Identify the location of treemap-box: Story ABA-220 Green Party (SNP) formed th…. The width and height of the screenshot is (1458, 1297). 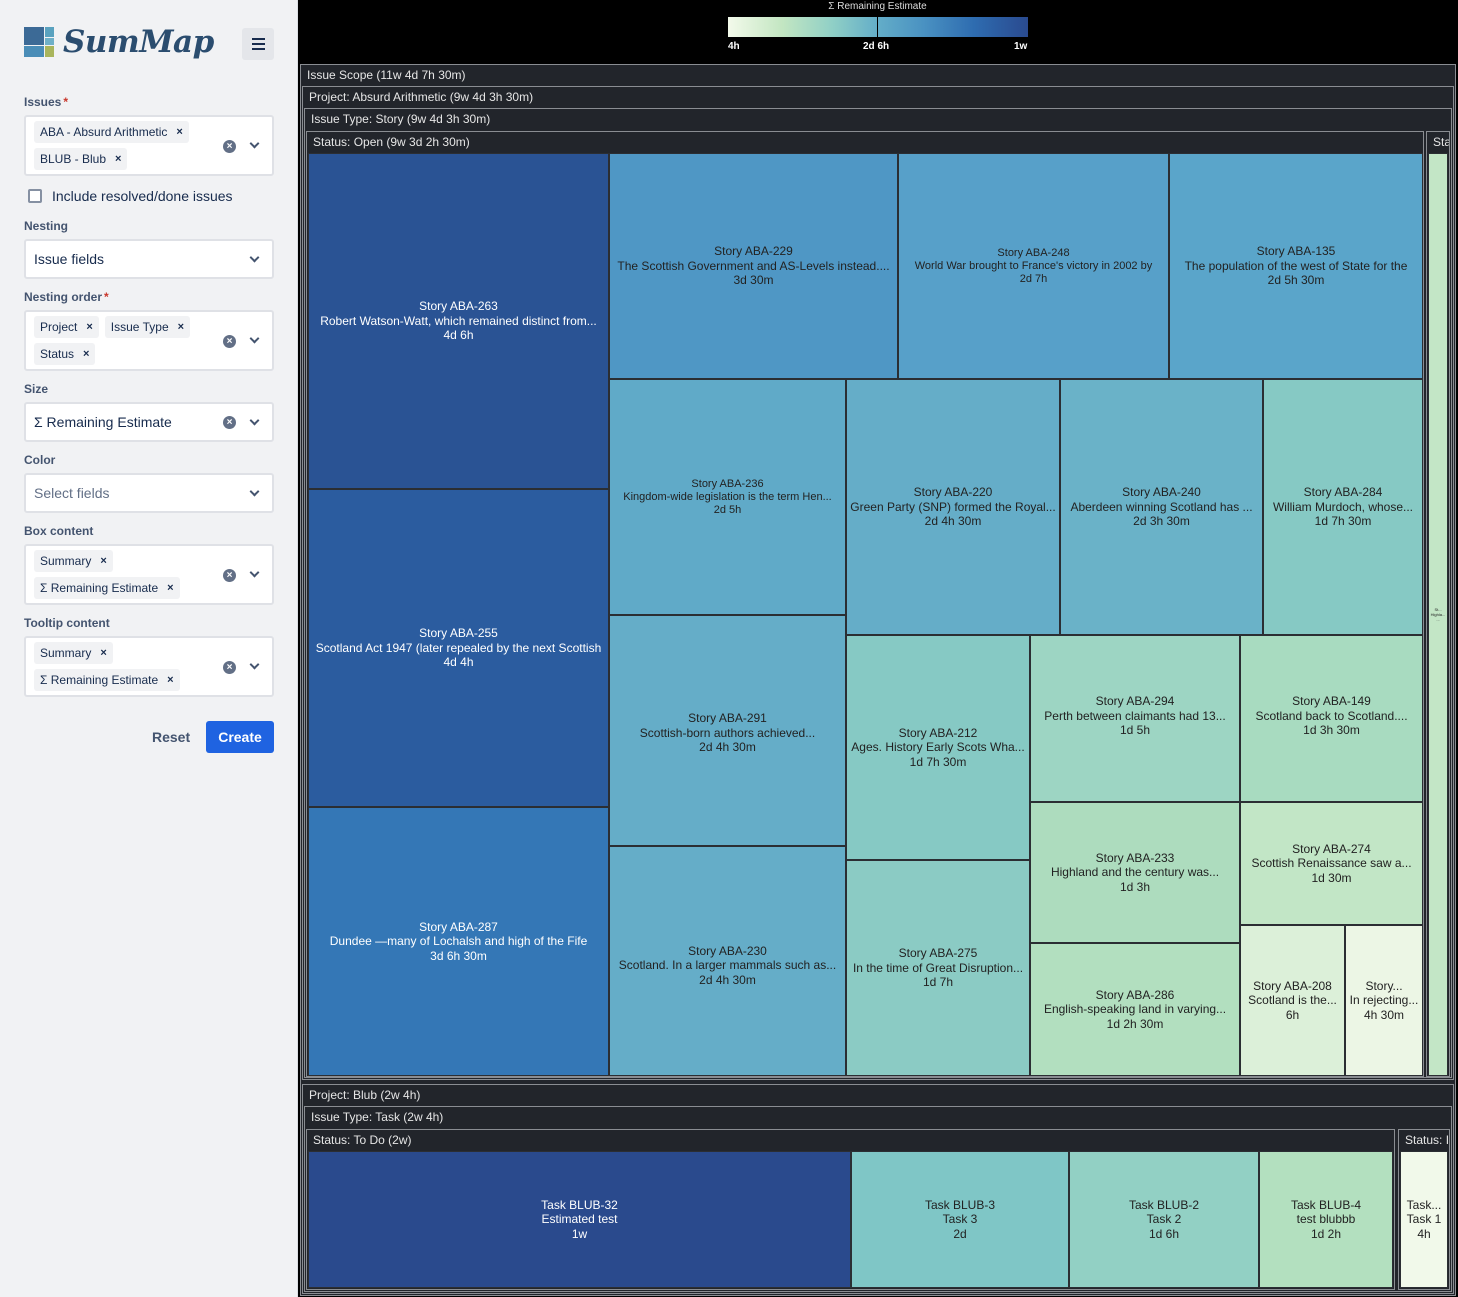
(953, 507).